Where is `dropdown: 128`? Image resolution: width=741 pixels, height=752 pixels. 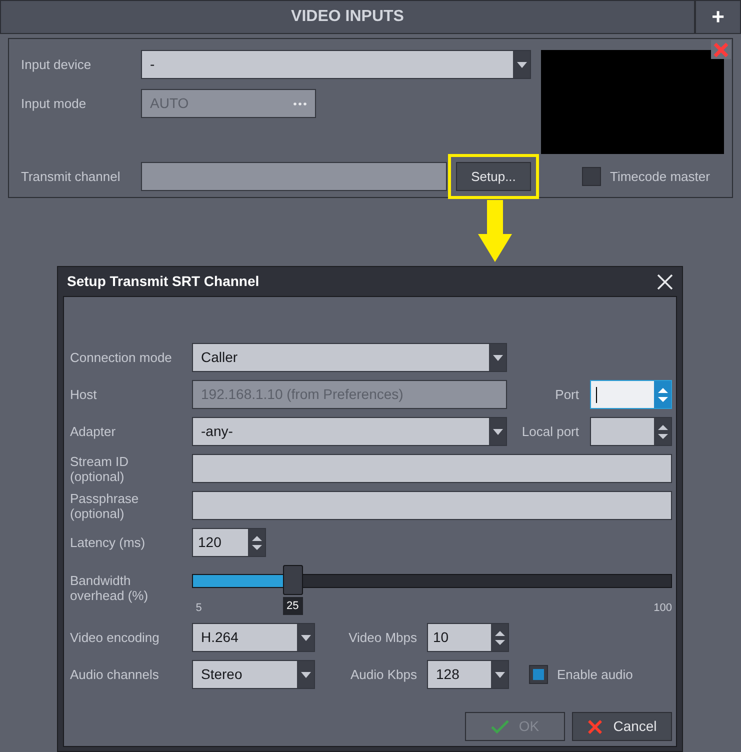
dropdown: 128 is located at coordinates (468, 674).